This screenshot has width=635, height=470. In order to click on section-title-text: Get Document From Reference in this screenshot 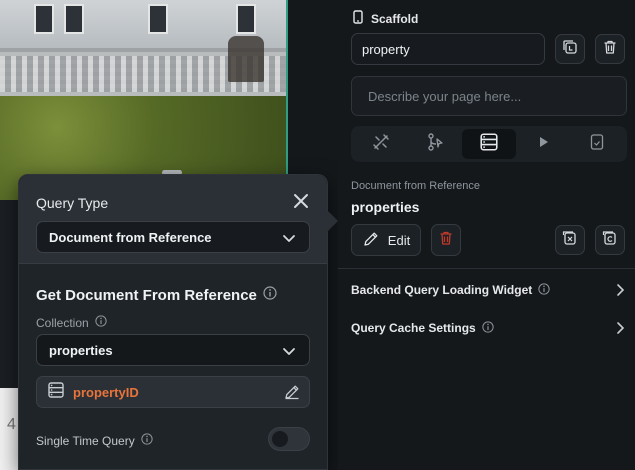, I will do `click(146, 295)`.